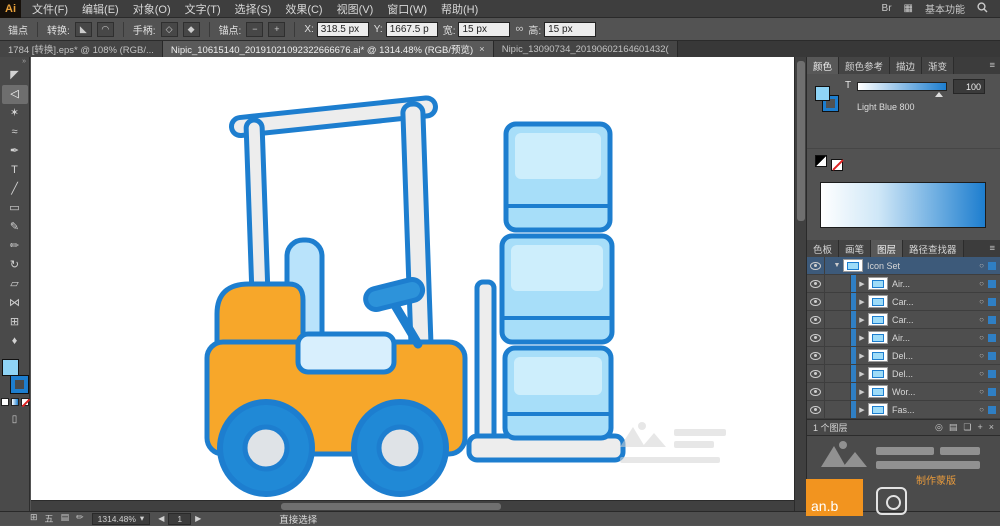 Image resolution: width=1000 pixels, height=526 pixels. Describe the element at coordinates (180, 518) in the screenshot. I see `artboard-number: 1` at that location.